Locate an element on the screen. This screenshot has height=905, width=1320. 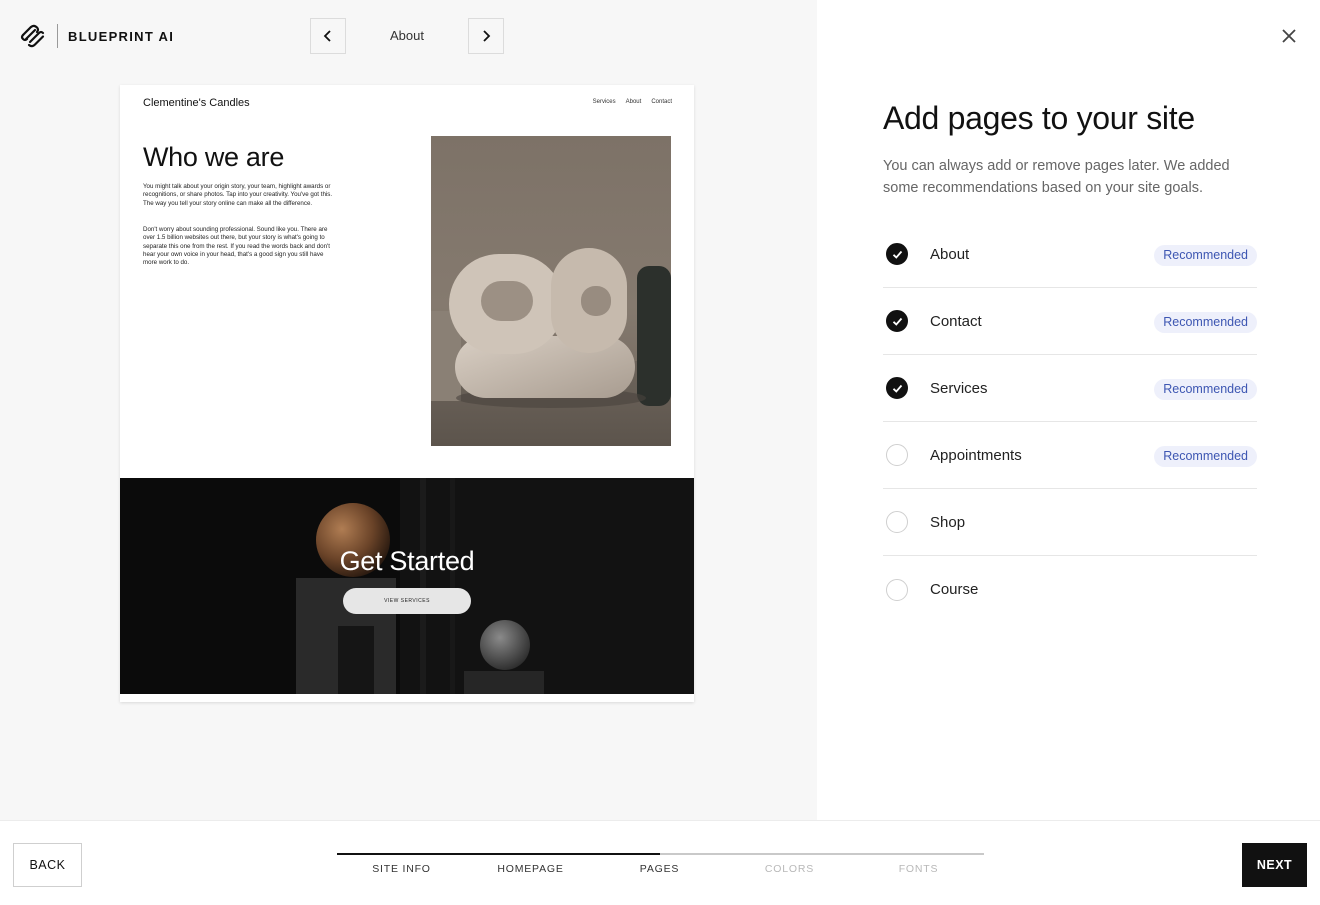
page-option-course: Course is located at coordinates (1070, 589).